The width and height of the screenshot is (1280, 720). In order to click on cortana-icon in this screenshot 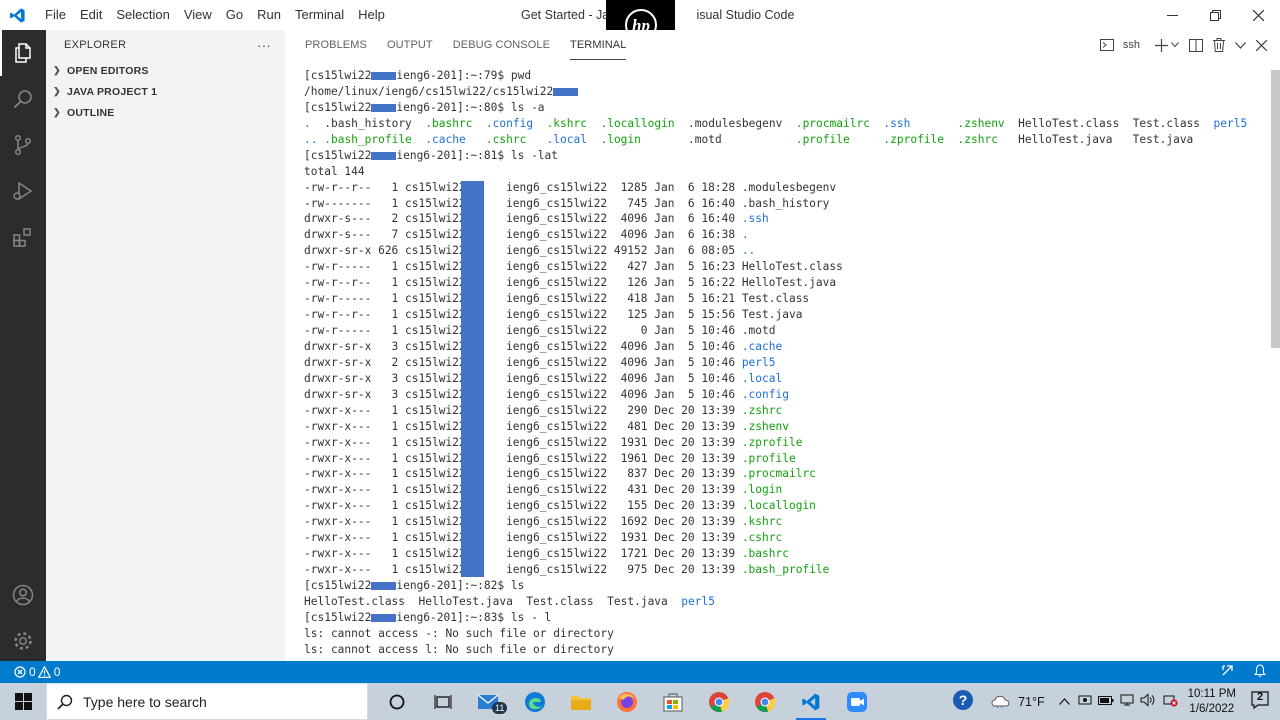, I will do `click(397, 701)`.